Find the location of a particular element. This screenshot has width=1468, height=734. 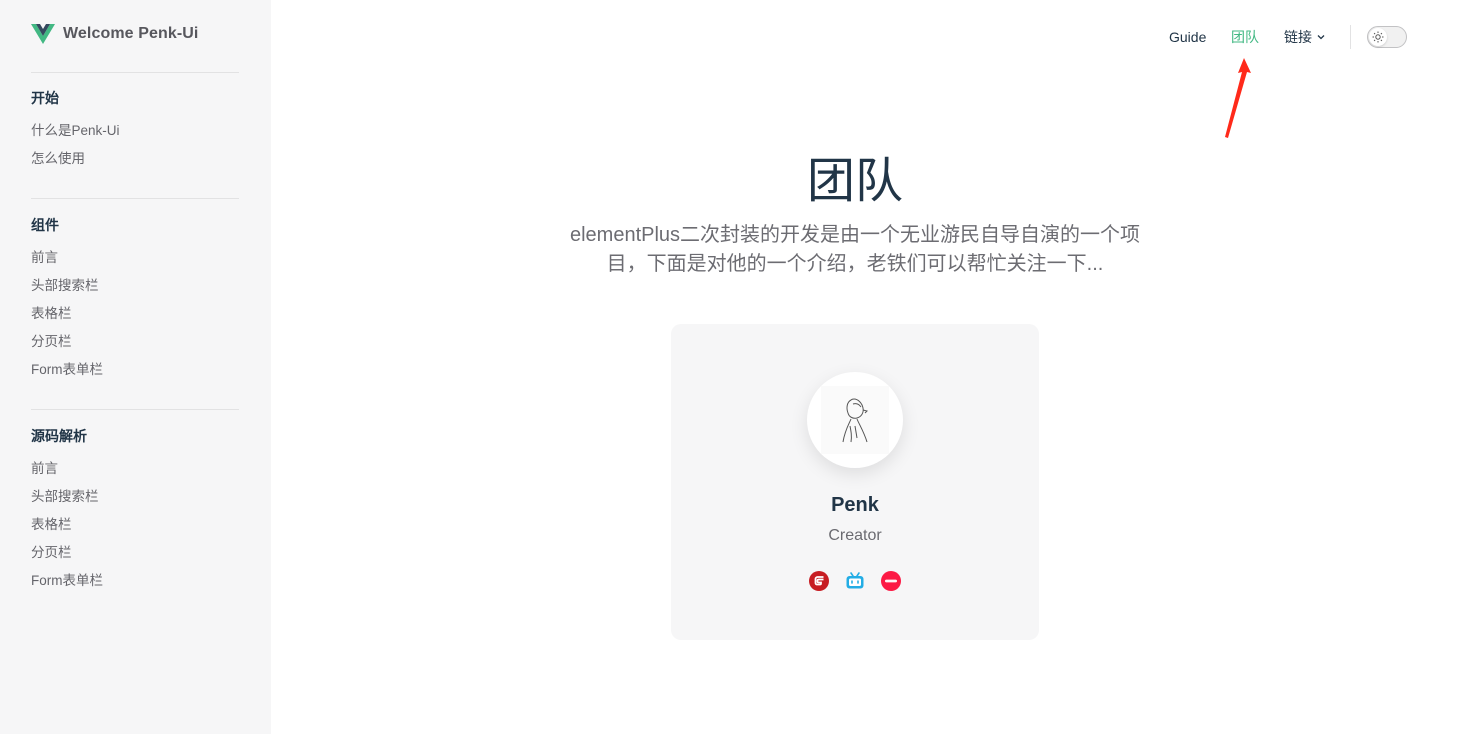

sidebar-item-source-preface: 前言 is located at coordinates (135, 469).